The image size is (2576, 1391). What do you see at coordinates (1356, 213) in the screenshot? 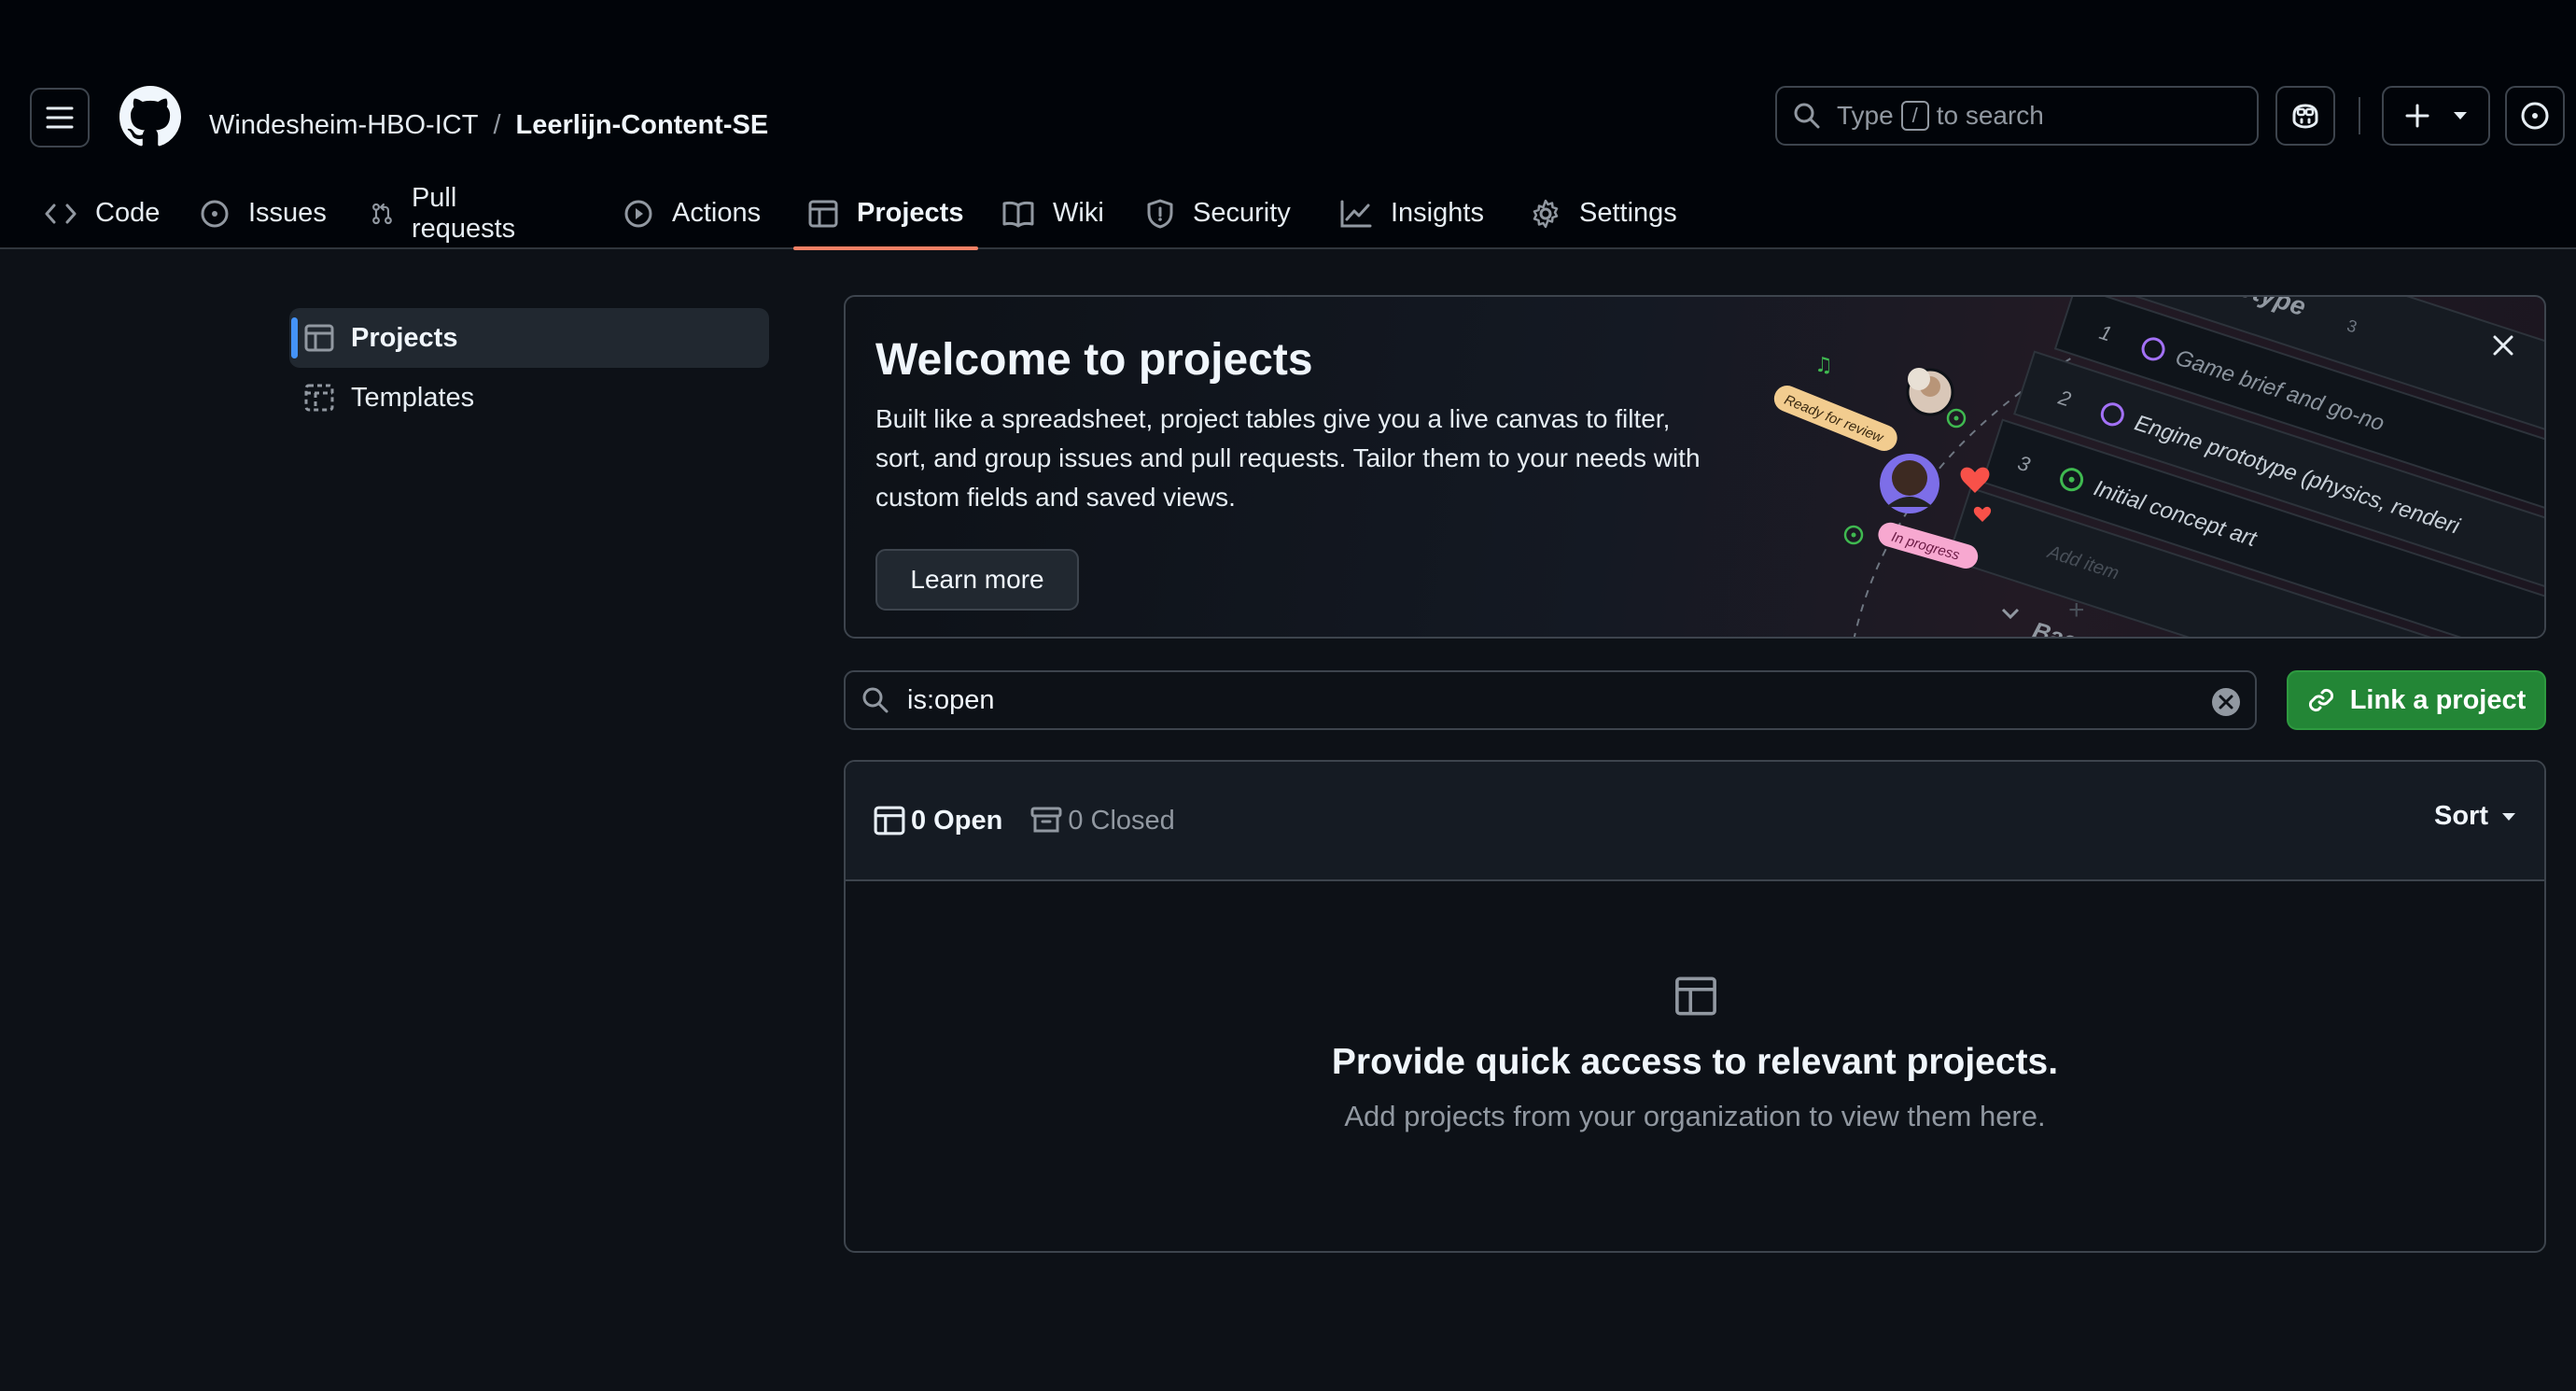
I see `graph-icon` at bounding box center [1356, 213].